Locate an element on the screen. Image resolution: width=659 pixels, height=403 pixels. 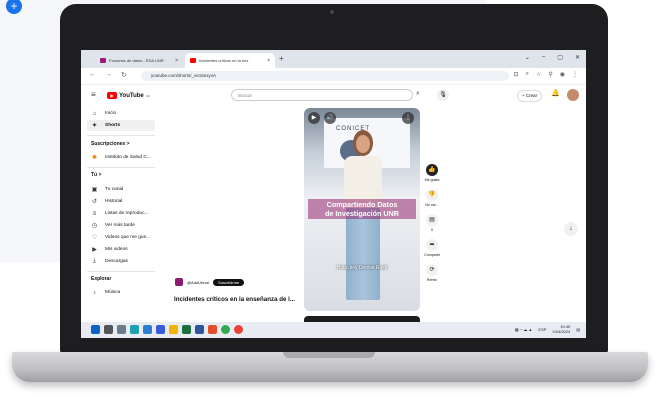
reload-icon: ↻ is located at coordinates (124, 75).